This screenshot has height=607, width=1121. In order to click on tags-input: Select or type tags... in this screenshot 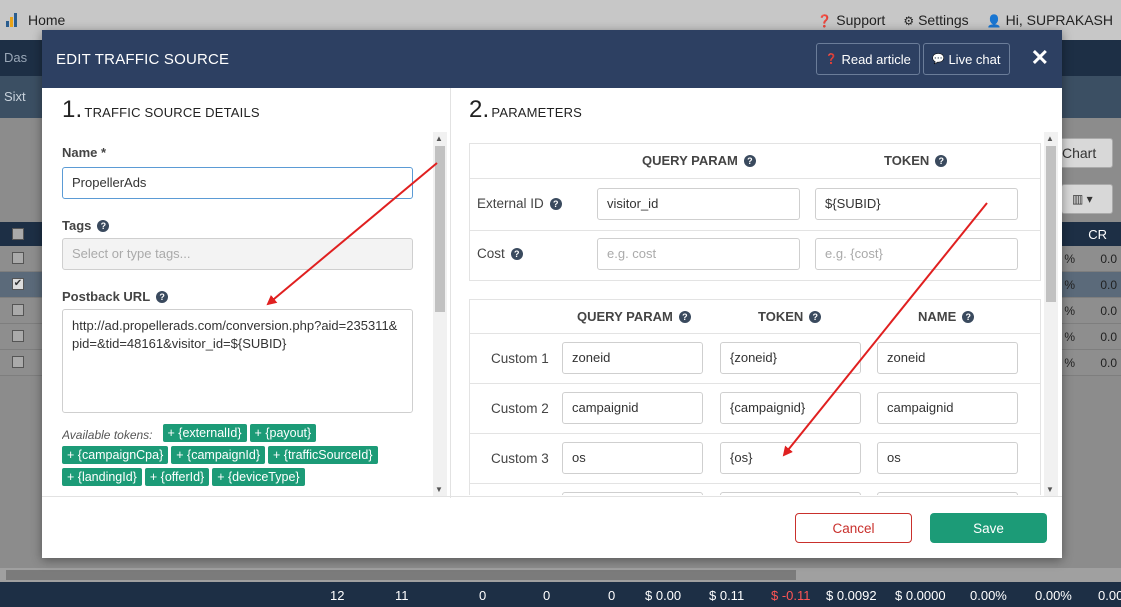, I will do `click(237, 254)`.